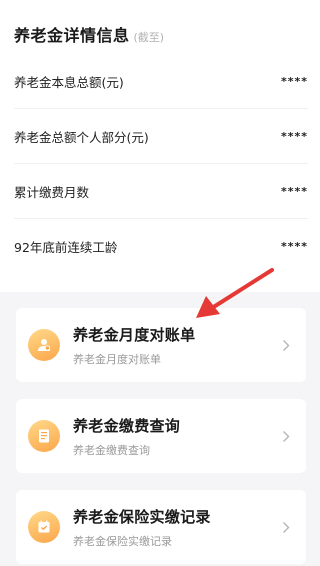 The image size is (320, 566). I want to click on card-subtitle: 养老金保险实缴记录, so click(122, 541).